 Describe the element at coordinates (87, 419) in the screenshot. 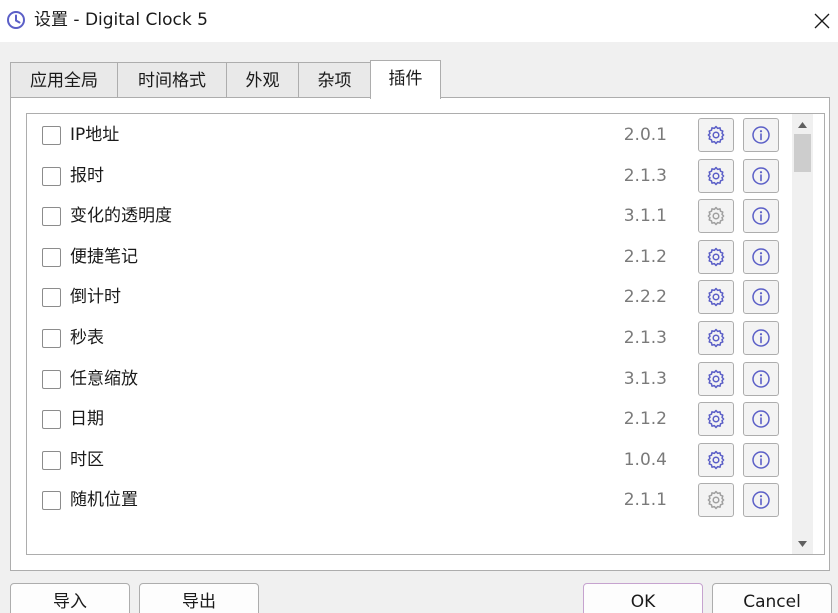

I see `plugin-name: 日期` at that location.